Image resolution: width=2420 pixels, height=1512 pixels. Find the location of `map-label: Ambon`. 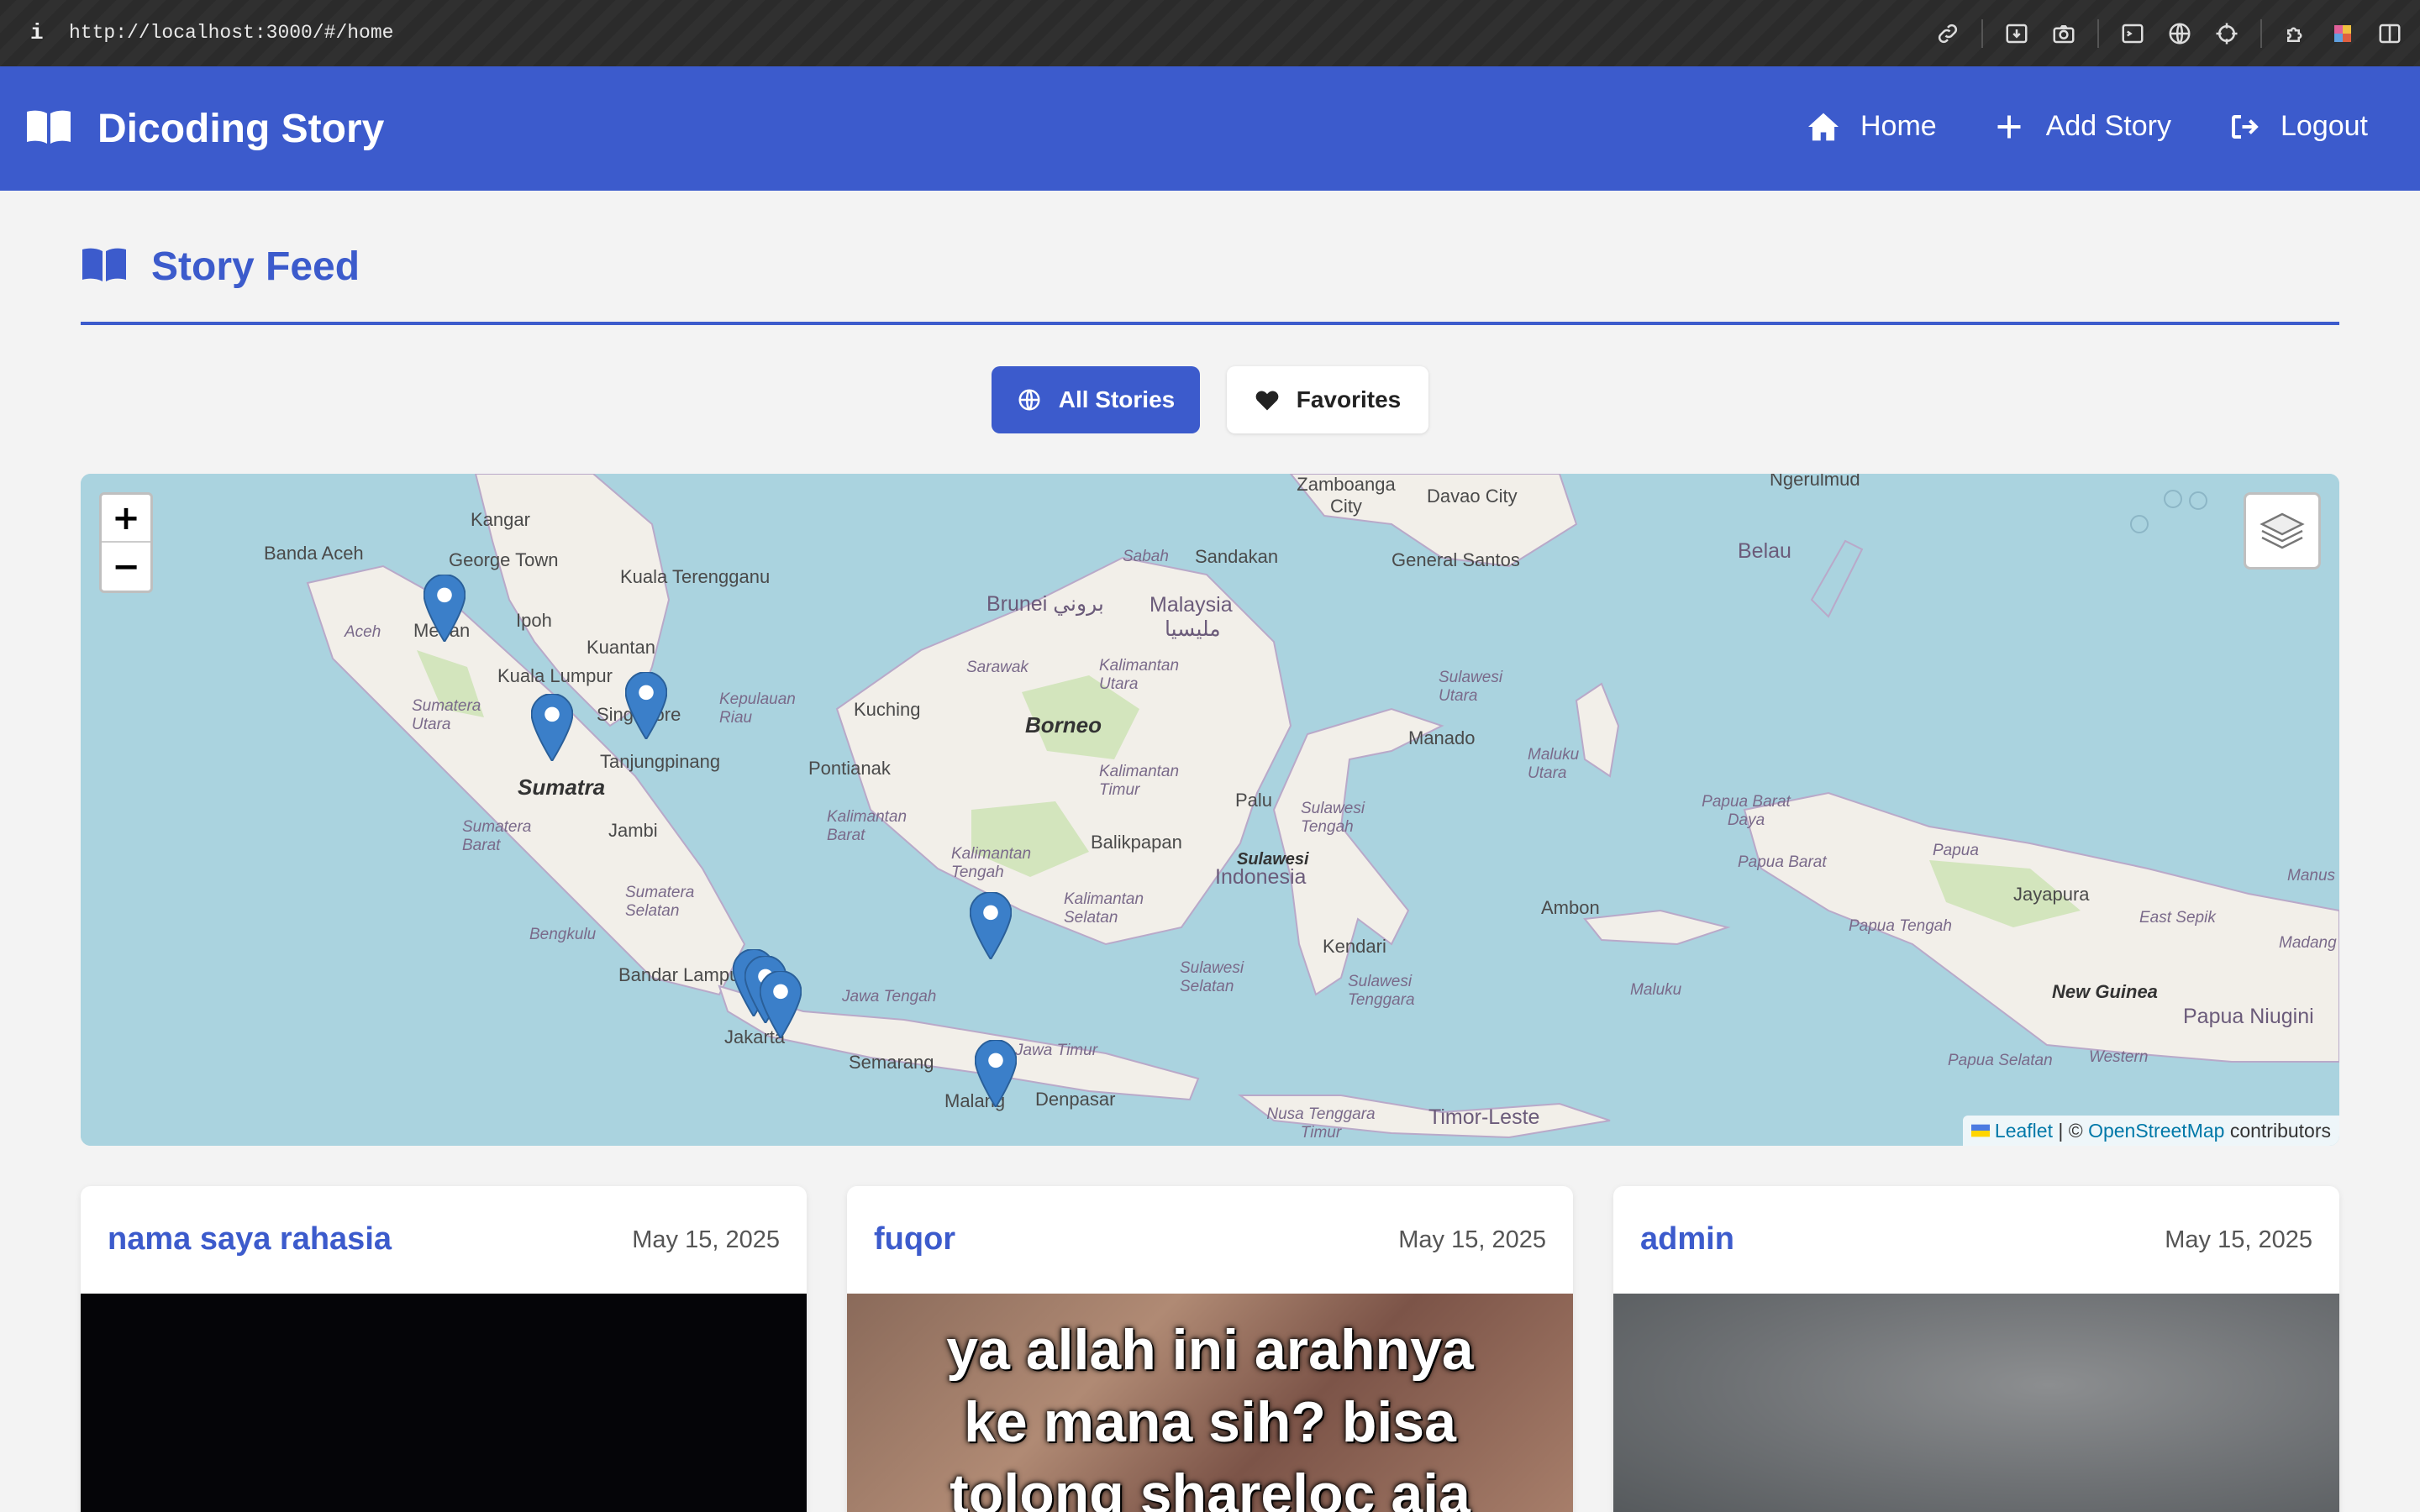

map-label: Ambon is located at coordinates (1570, 907).